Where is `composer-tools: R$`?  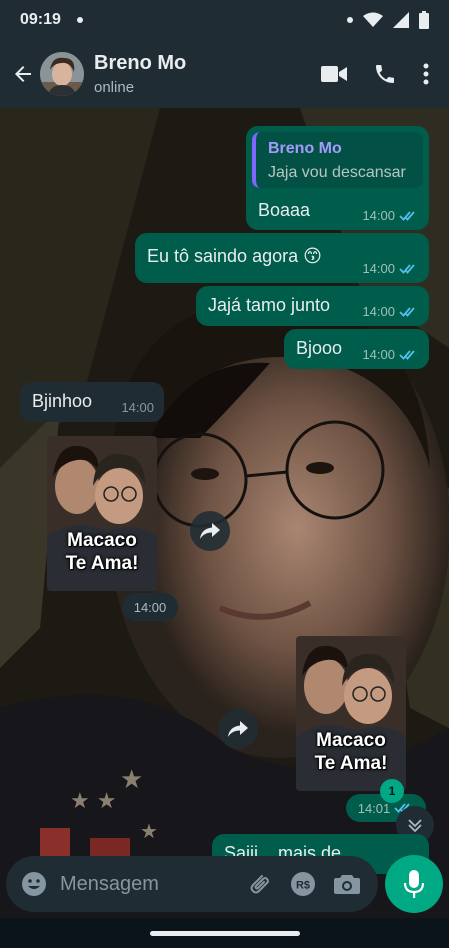
composer-tools: R$ is located at coordinates (312, 884).